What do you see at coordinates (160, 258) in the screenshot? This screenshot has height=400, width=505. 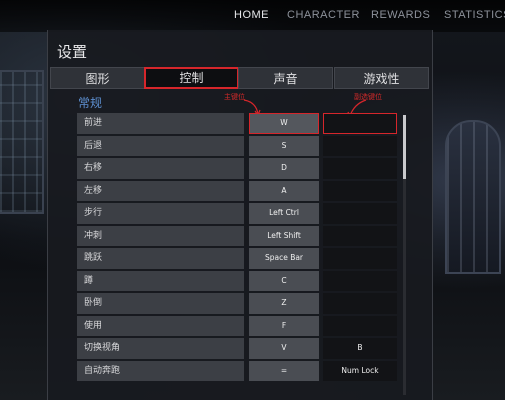 I see `keybind-label: 跳跃` at bounding box center [160, 258].